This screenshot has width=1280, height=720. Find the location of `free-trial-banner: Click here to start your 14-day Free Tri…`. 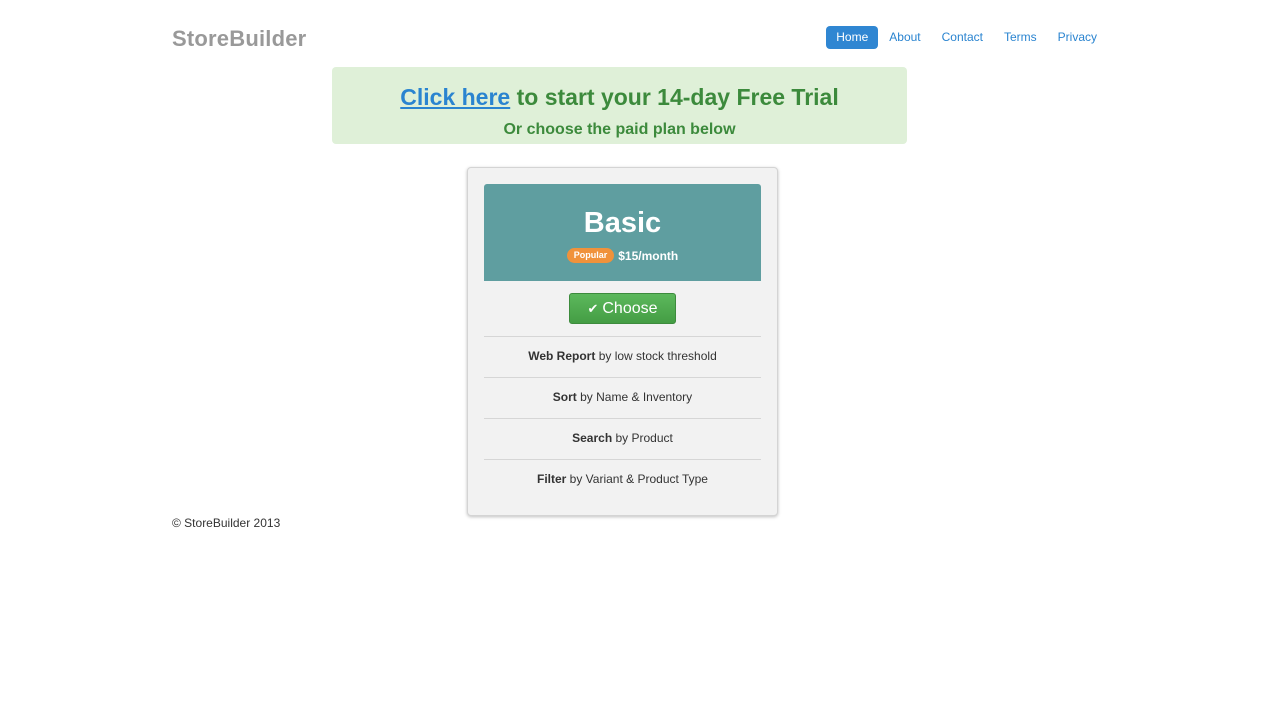

free-trial-banner: Click here to start your 14-day Free Tri… is located at coordinates (619, 105).